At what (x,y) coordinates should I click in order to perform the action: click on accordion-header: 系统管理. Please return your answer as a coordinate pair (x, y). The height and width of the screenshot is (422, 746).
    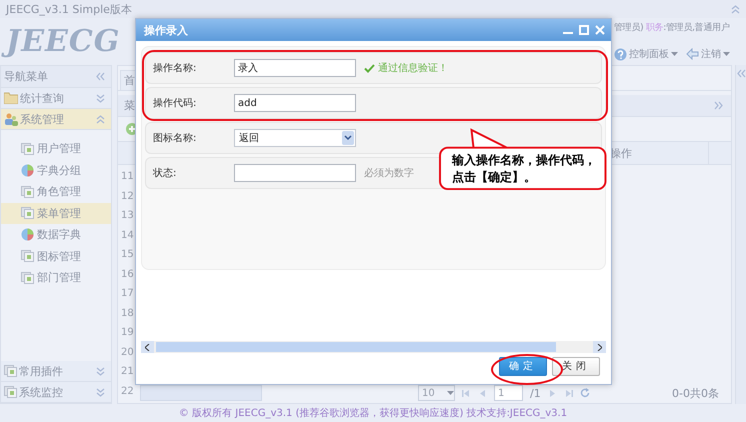
    Looking at the image, I should click on (56, 119).